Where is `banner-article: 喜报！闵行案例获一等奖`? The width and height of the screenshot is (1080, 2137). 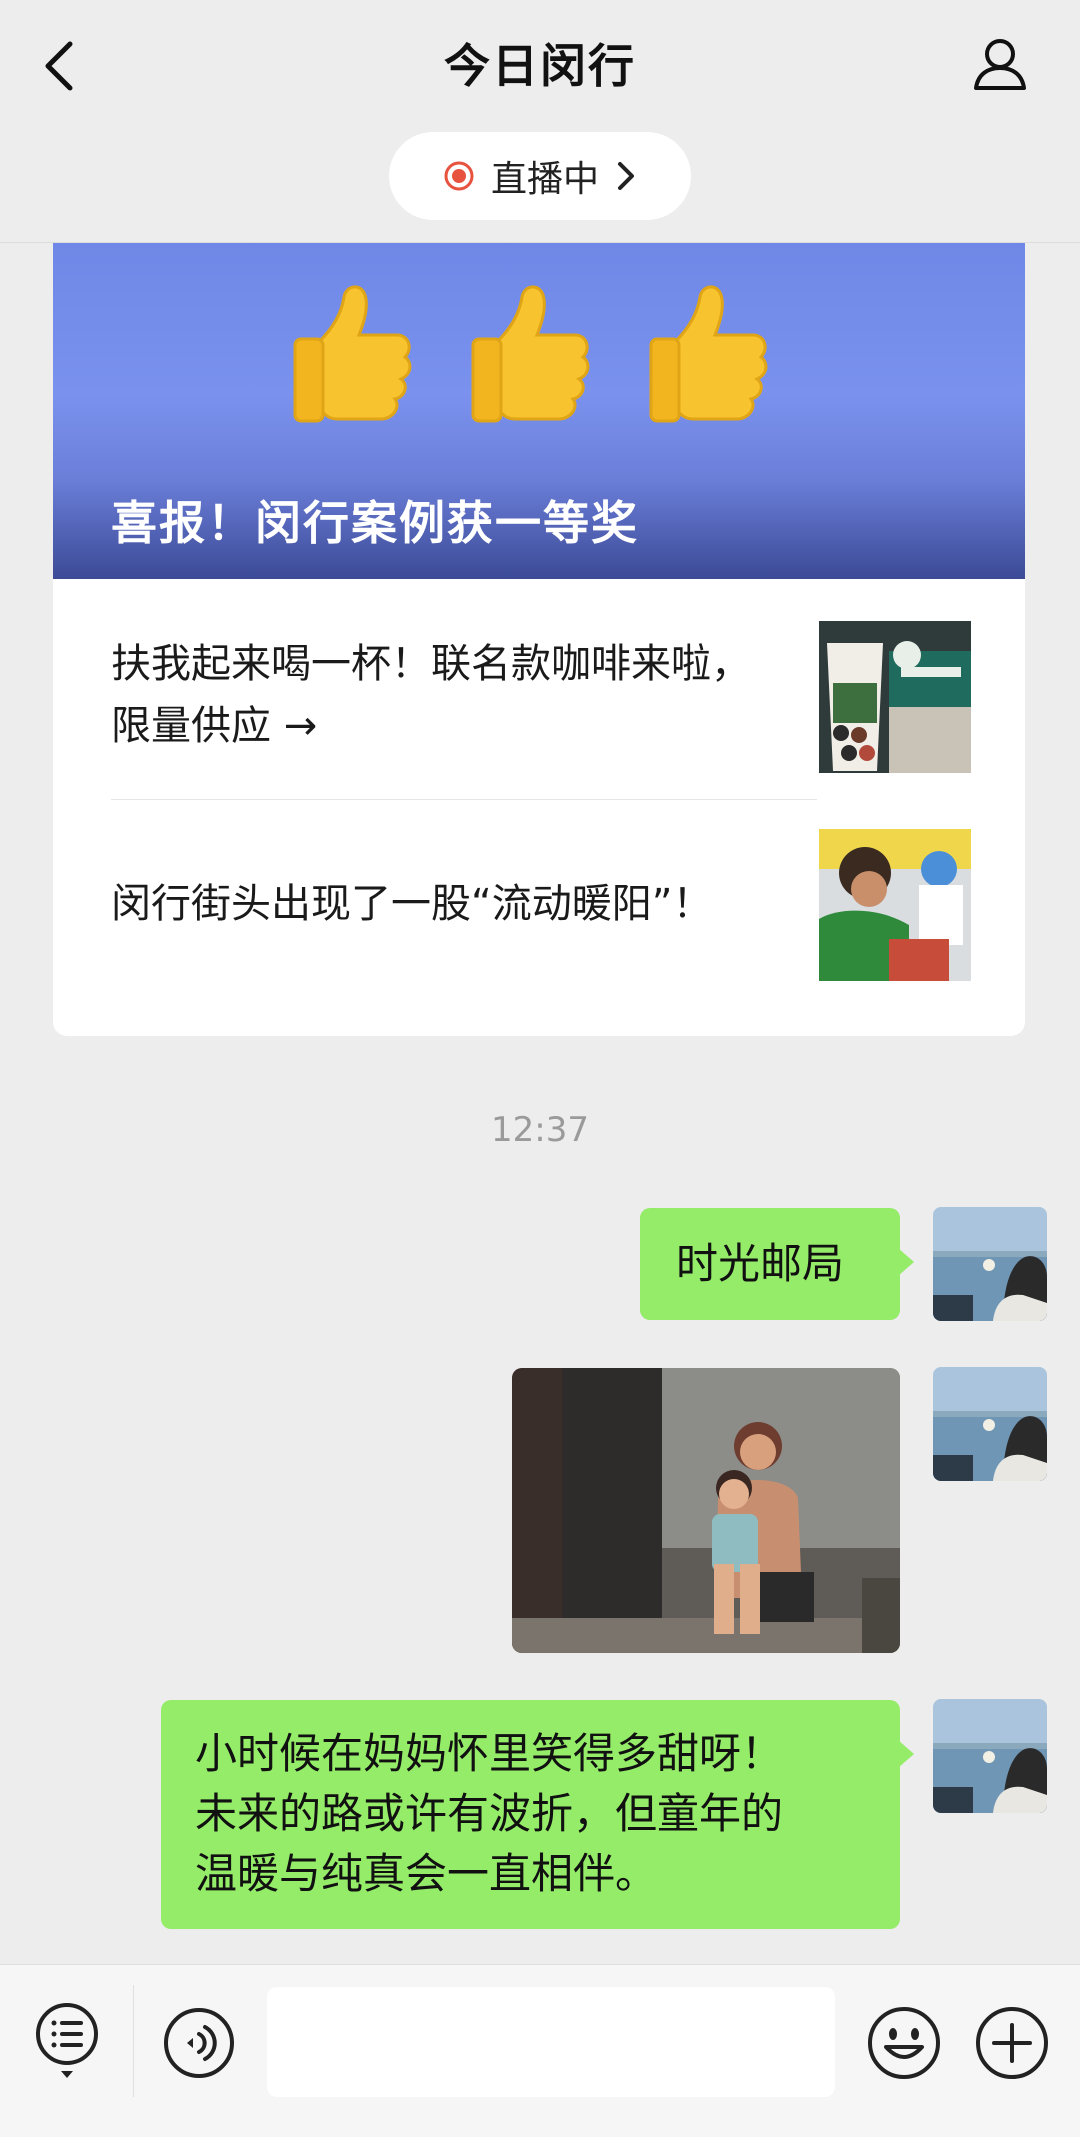
banner-article: 喜报！闵行案例获一等奖 is located at coordinates (539, 411).